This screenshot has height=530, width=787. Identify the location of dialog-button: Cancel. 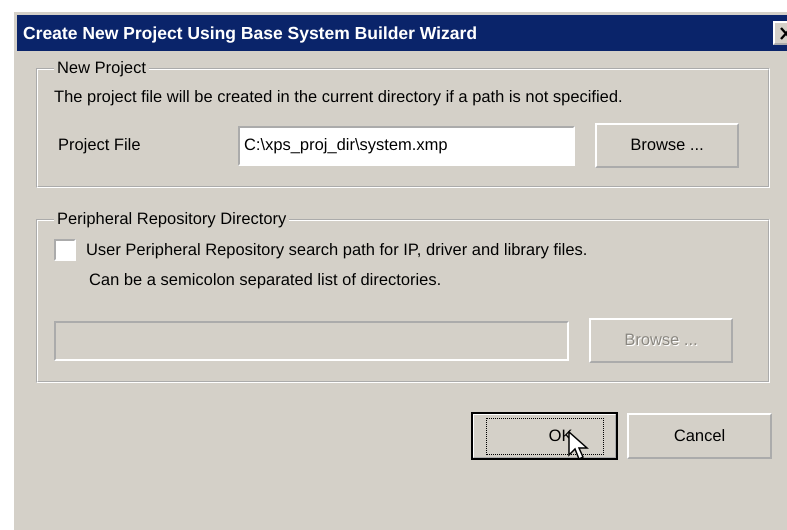
(699, 436).